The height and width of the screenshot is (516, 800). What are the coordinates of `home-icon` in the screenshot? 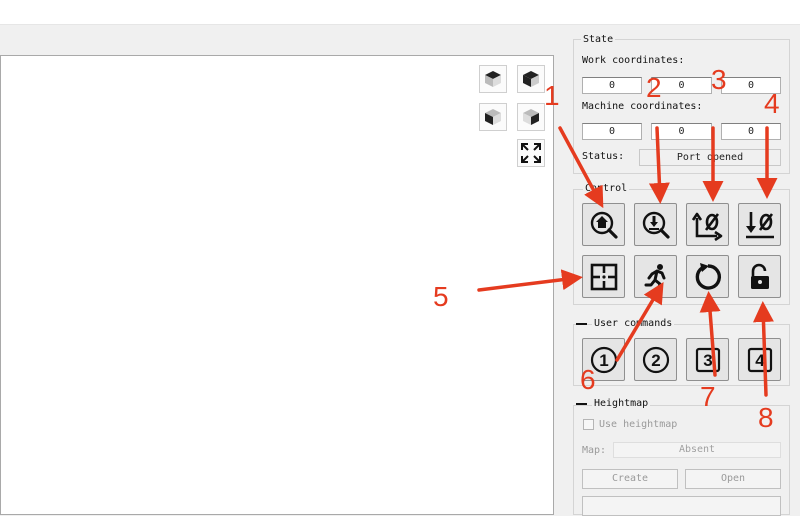 It's located at (604, 225).